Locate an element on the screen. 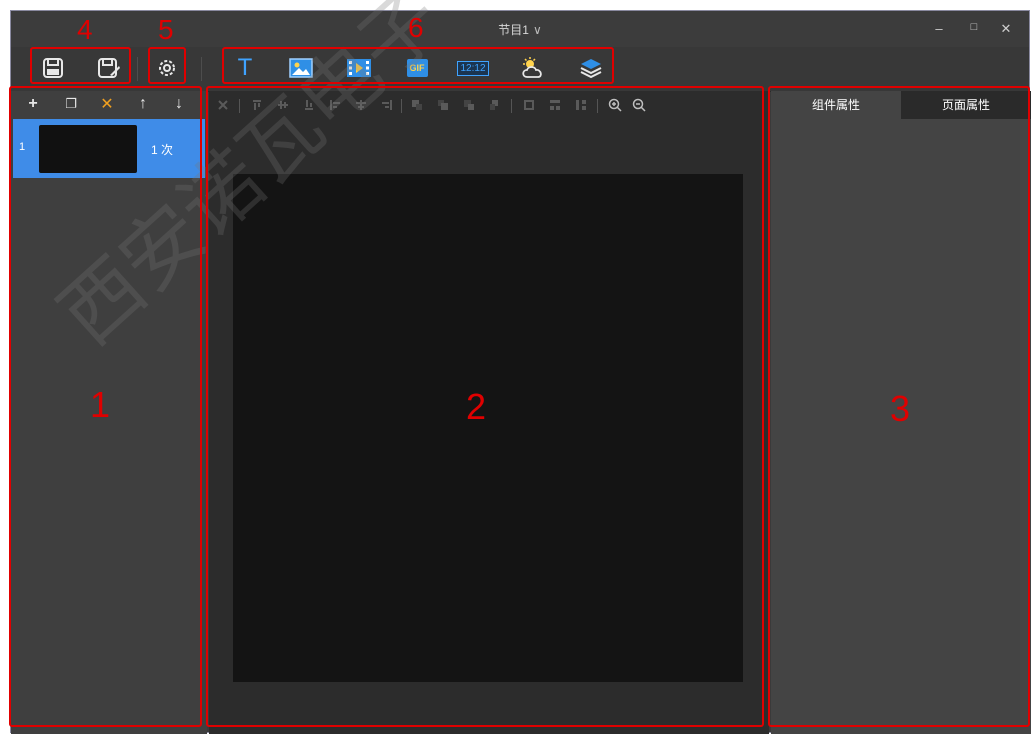  annotation-label-2: 2 is located at coordinates (476, 406).